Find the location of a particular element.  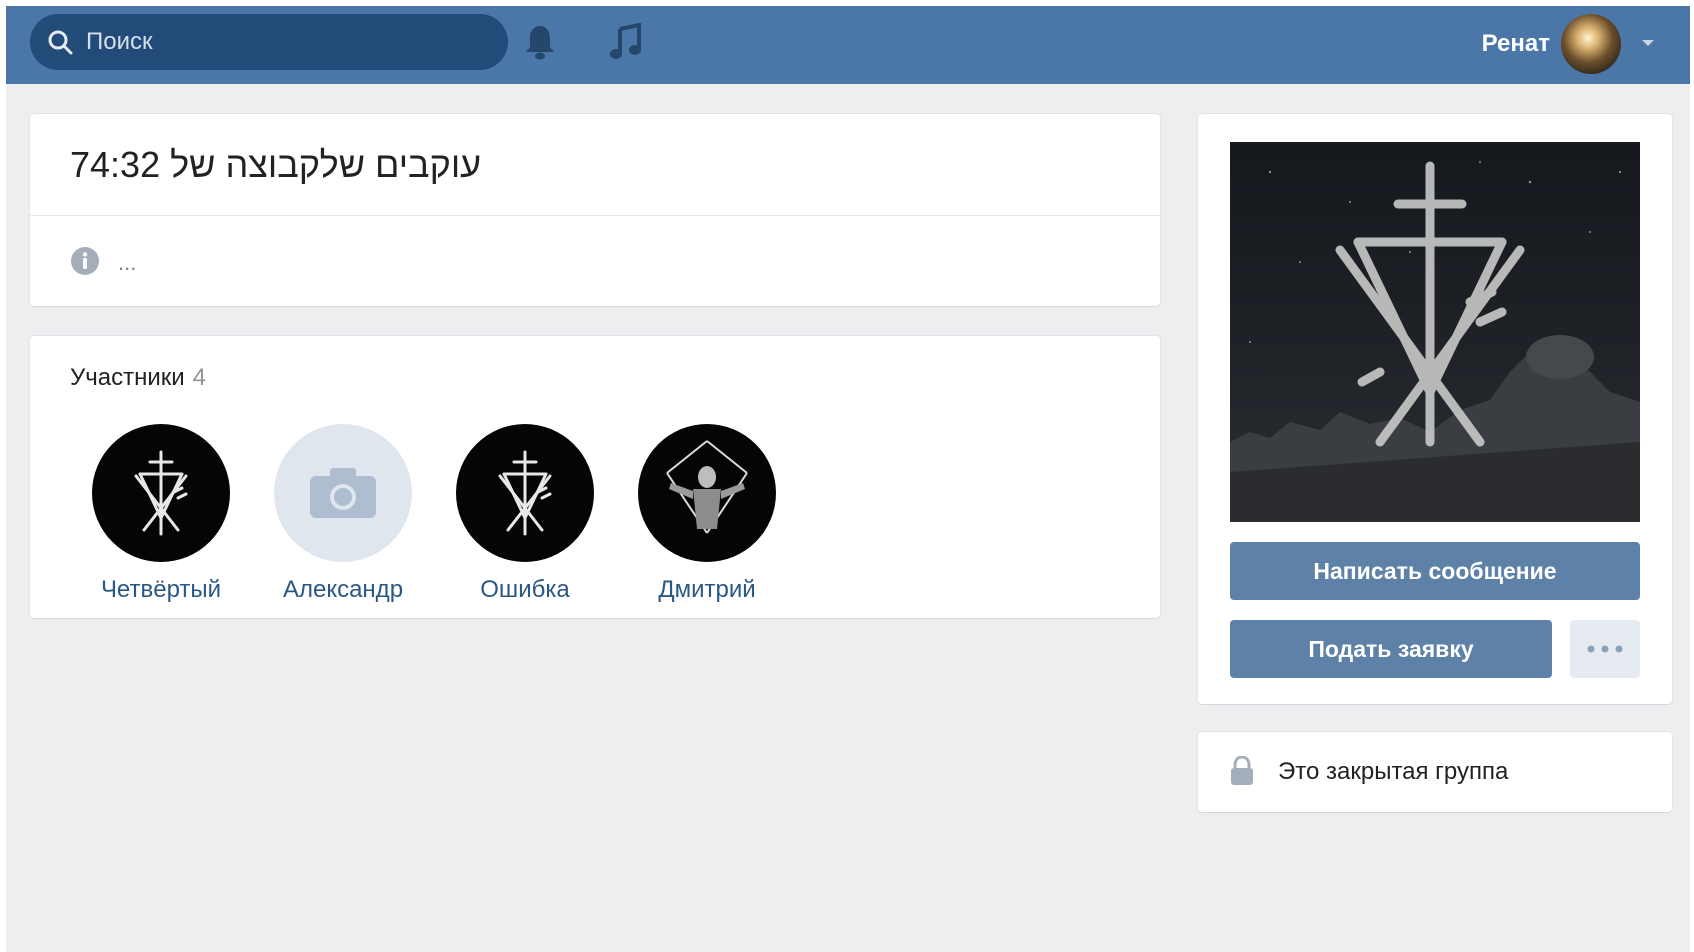

member-item: Дмитрий is located at coordinates (707, 514).